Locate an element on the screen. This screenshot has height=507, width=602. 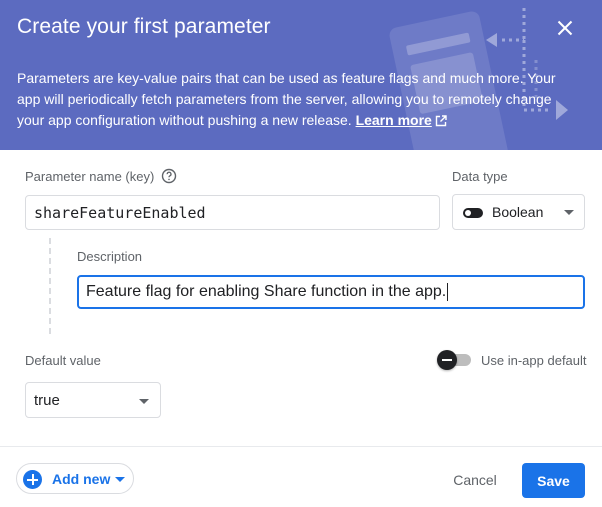
description-label: Description is located at coordinates (110, 256).